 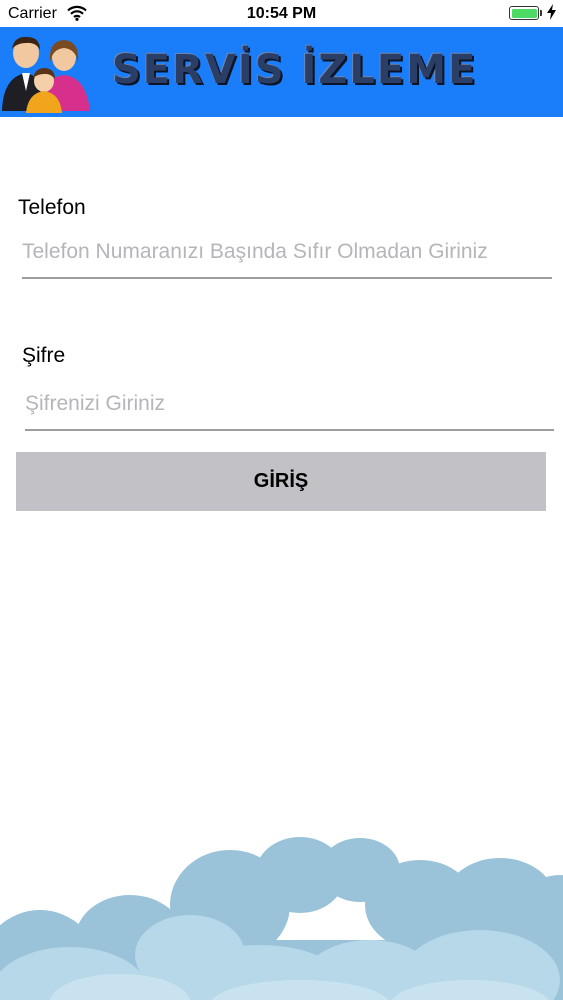 I want to click on battery-level, so click(x=524, y=13).